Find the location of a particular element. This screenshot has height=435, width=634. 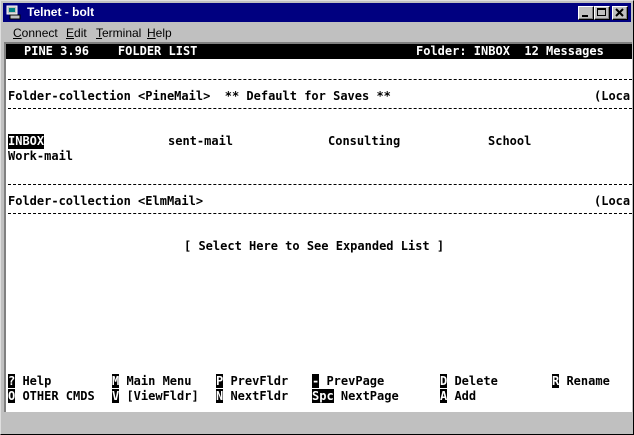

close-button is located at coordinates (620, 13).